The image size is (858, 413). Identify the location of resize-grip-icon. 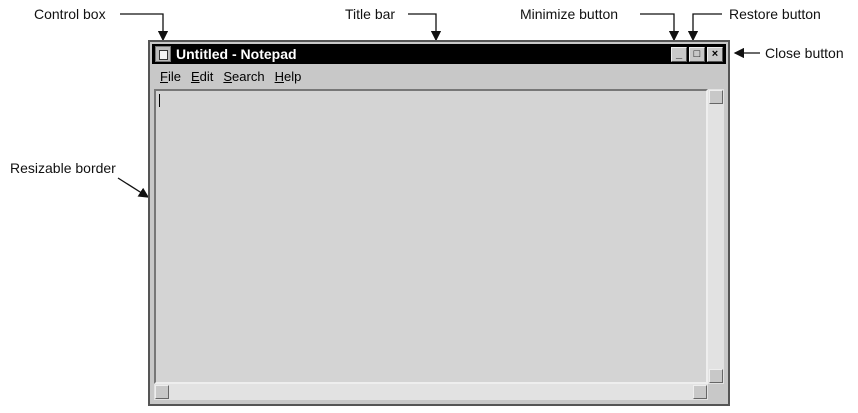
(716, 392).